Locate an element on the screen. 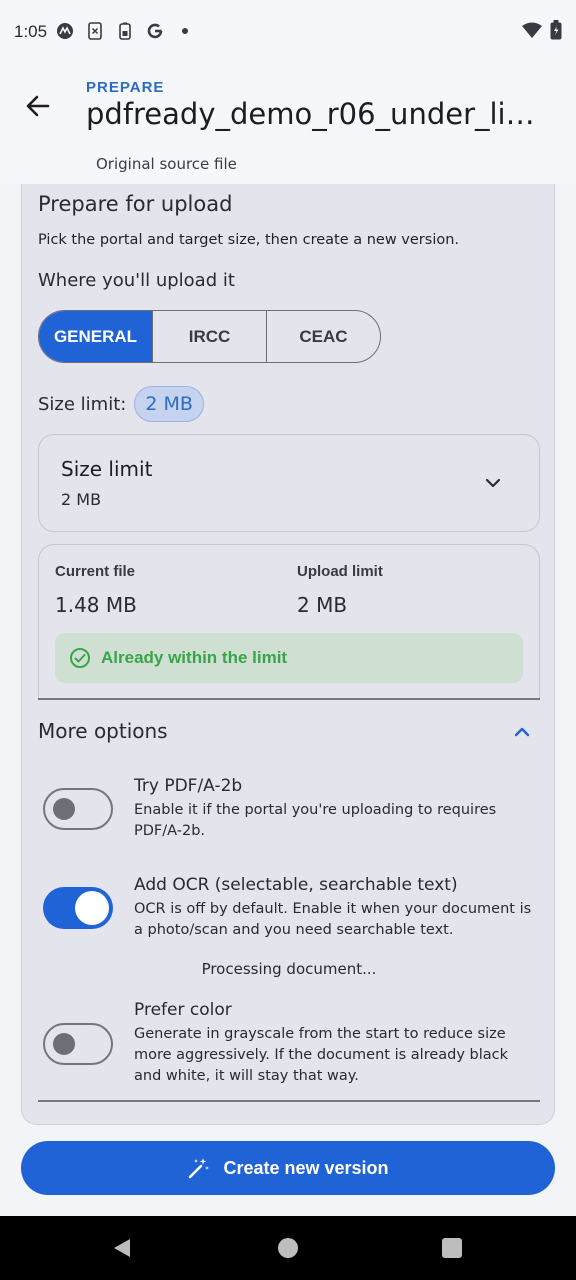 The height and width of the screenshot is (1280, 576). file-subtitle: Original source file is located at coordinates (166, 164).